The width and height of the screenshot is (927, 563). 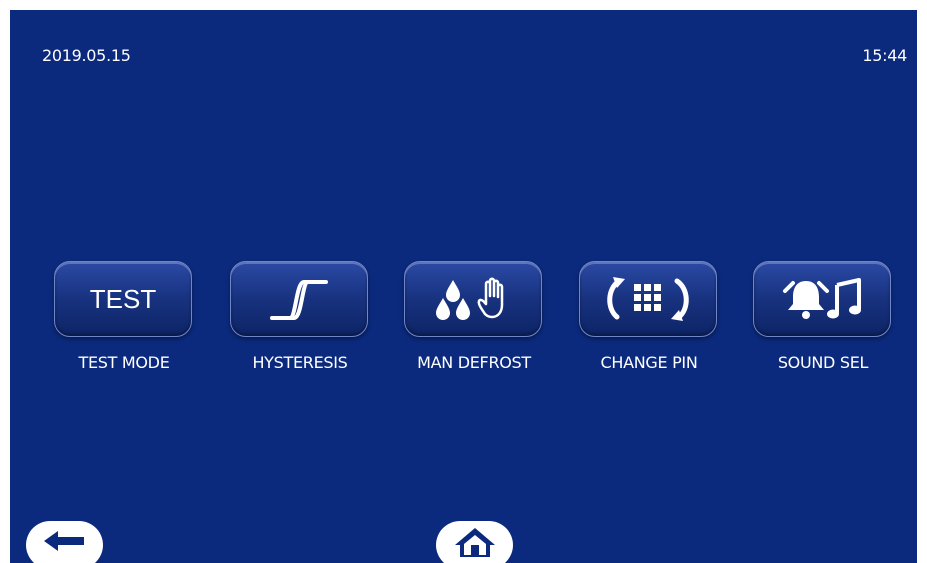 What do you see at coordinates (884, 55) in the screenshot?
I see `time-display: 15:44` at bounding box center [884, 55].